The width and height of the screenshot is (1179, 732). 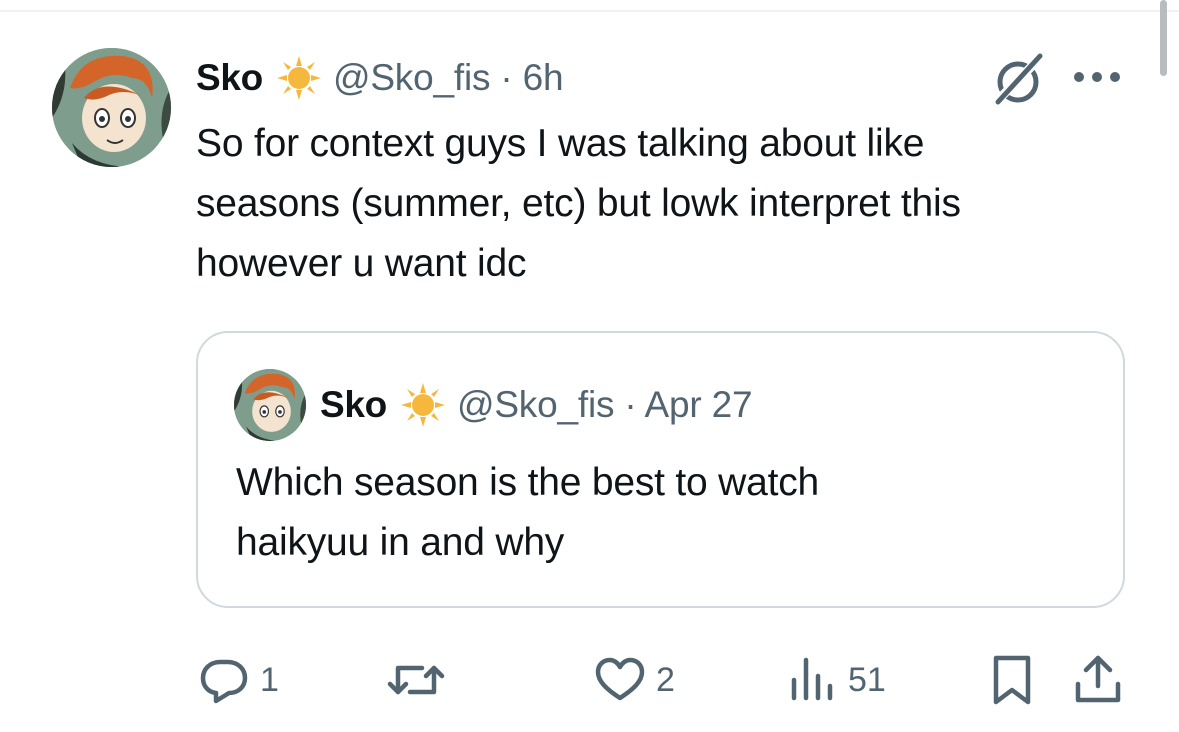 I want to click on share-button, so click(x=1098, y=680).